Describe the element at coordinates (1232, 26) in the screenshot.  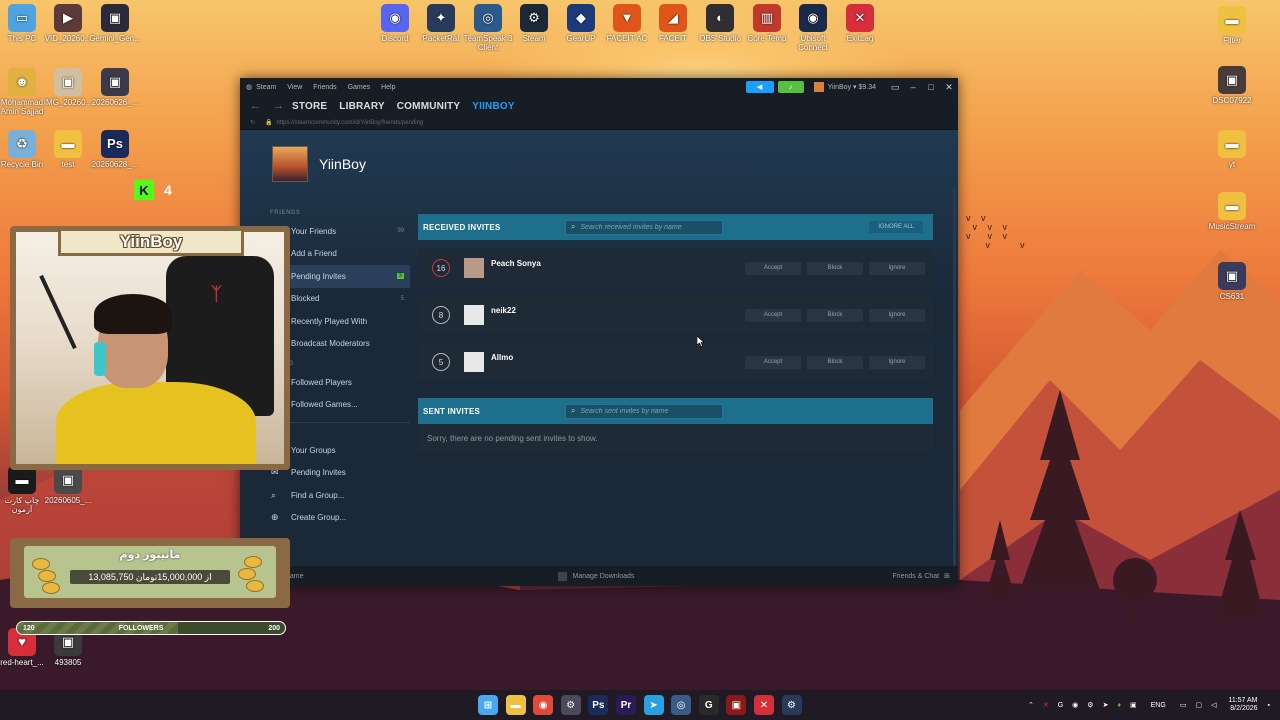
I see `desktop-right-icon-0: ▬ Filter` at that location.